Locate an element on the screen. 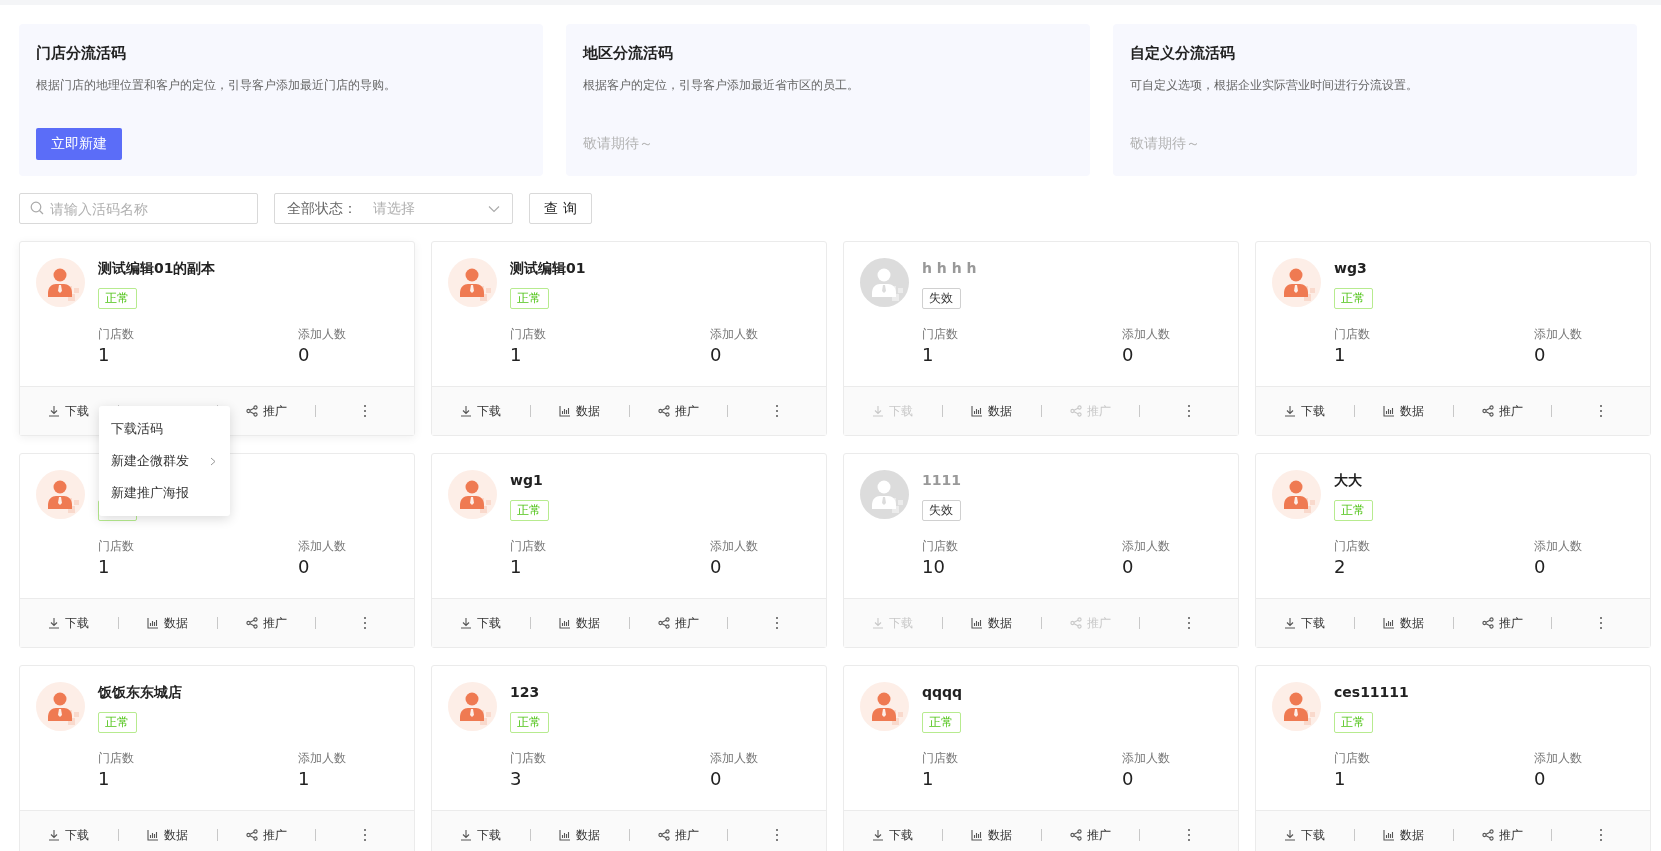 The image size is (1661, 851). card-title: 自定义分流活码 is located at coordinates (1182, 53).